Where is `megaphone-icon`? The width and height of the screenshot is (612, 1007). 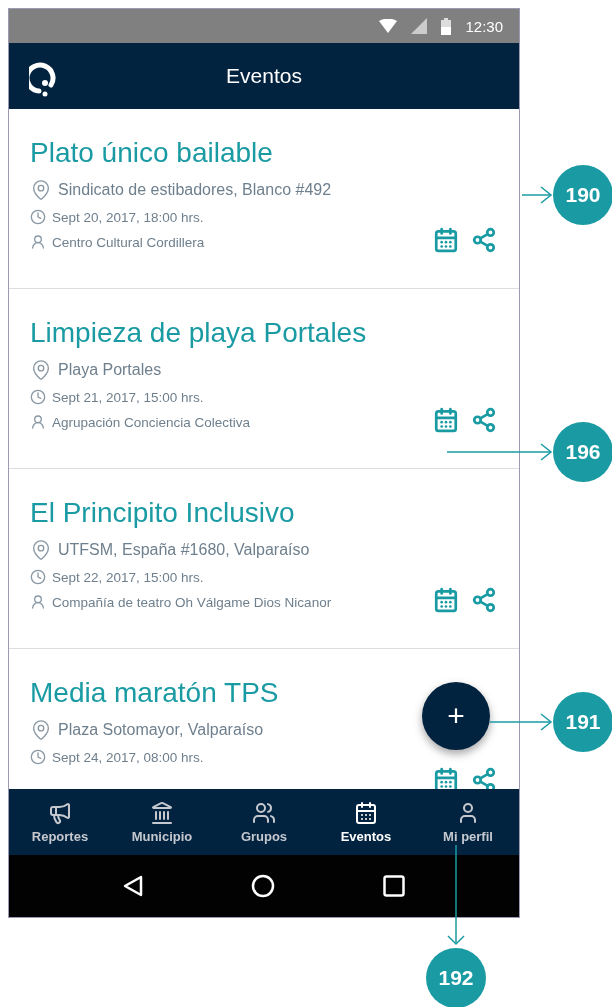
megaphone-icon is located at coordinates (60, 812).